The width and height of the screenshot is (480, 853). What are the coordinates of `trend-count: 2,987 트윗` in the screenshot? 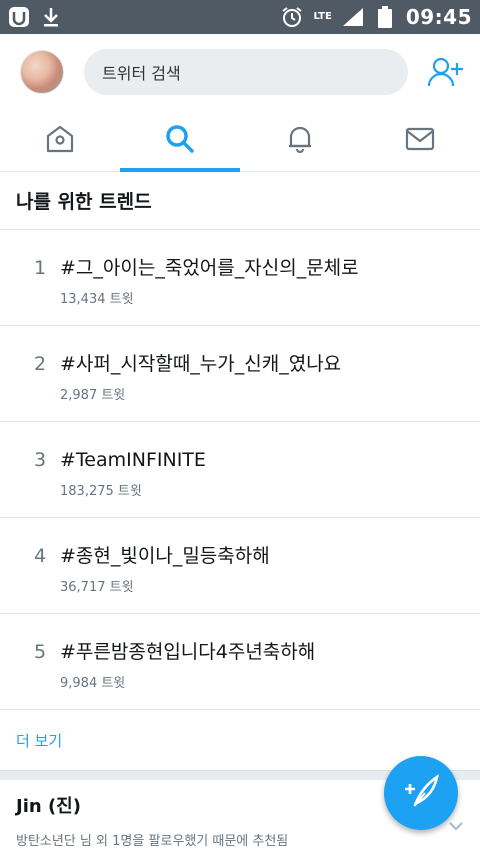 It's located at (93, 395).